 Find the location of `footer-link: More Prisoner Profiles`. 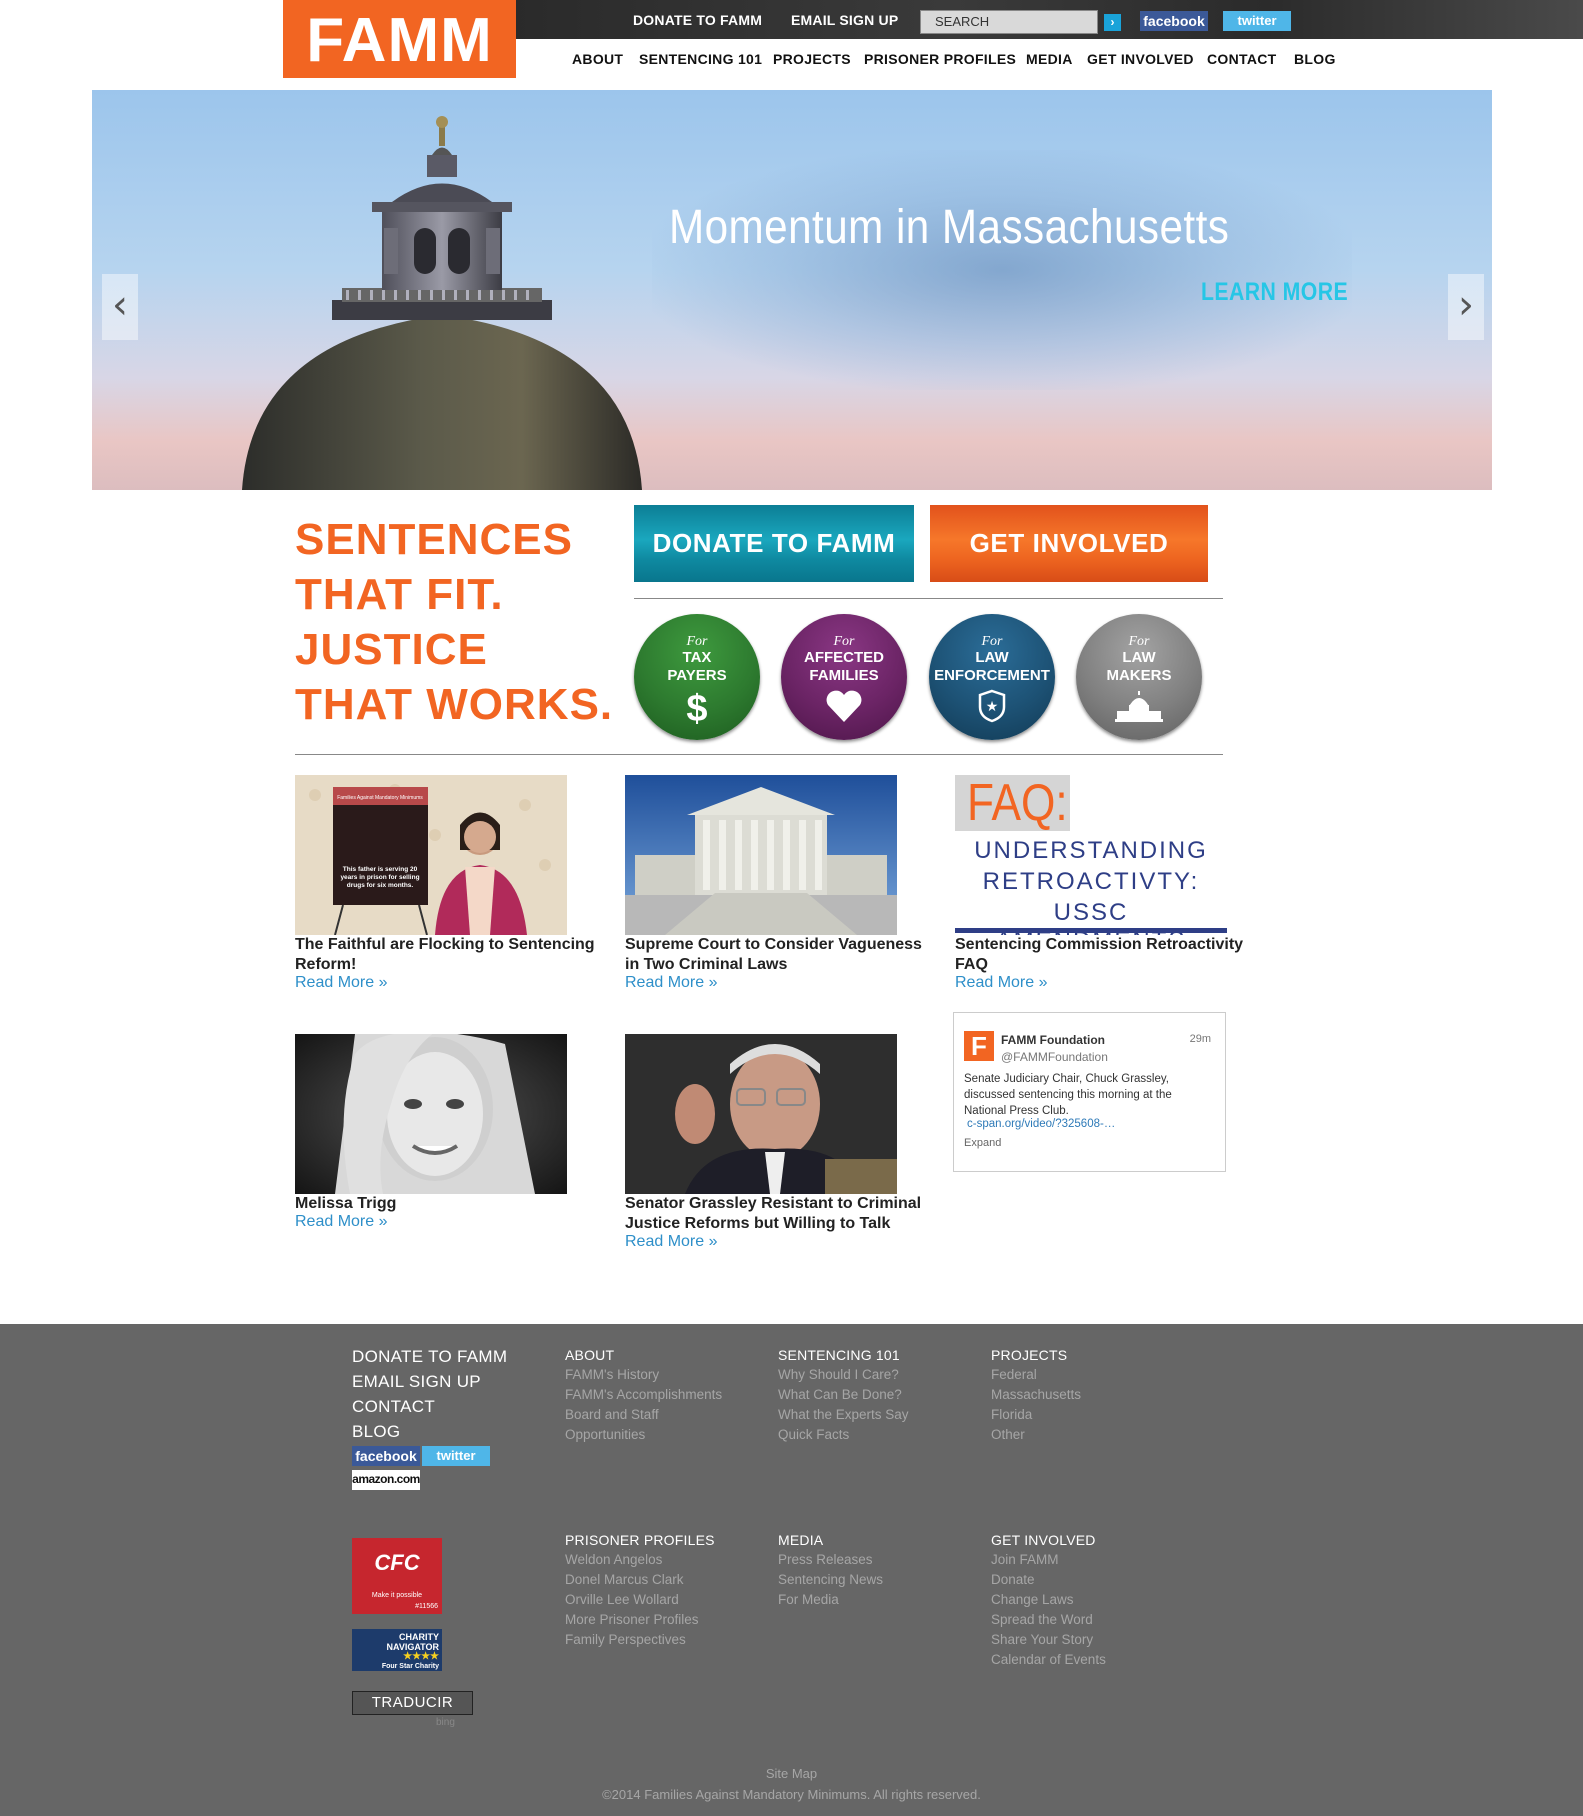

footer-link: More Prisoner Profiles is located at coordinates (632, 1619).